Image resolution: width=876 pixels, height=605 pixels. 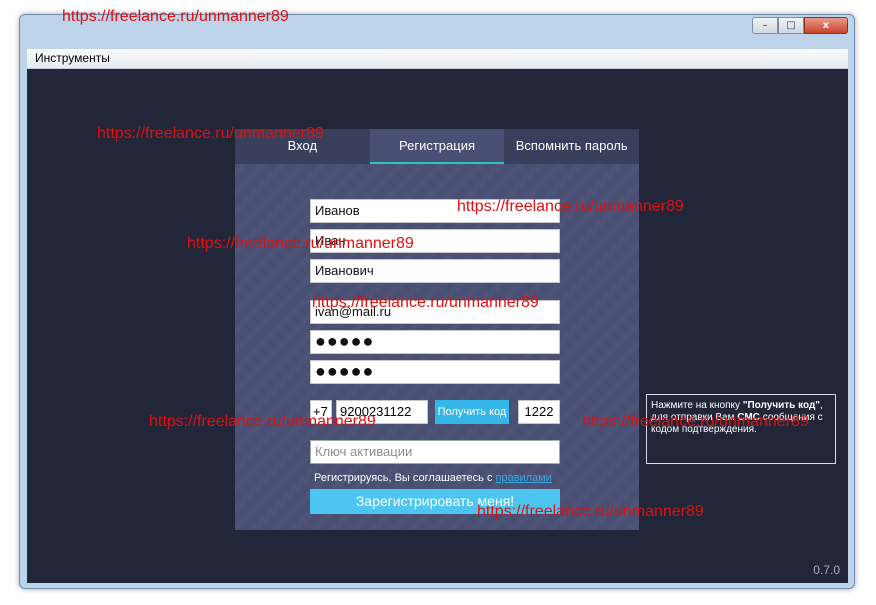 I want to click on terms-label: Регистрируясь, Вы соглашаетесь с, so click(x=405, y=478).